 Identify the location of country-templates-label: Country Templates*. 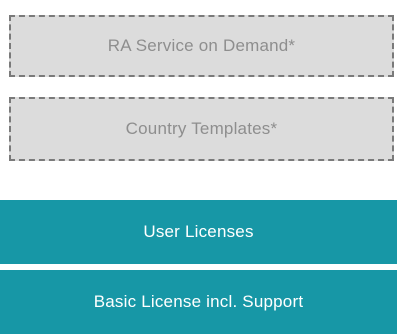
(201, 128).